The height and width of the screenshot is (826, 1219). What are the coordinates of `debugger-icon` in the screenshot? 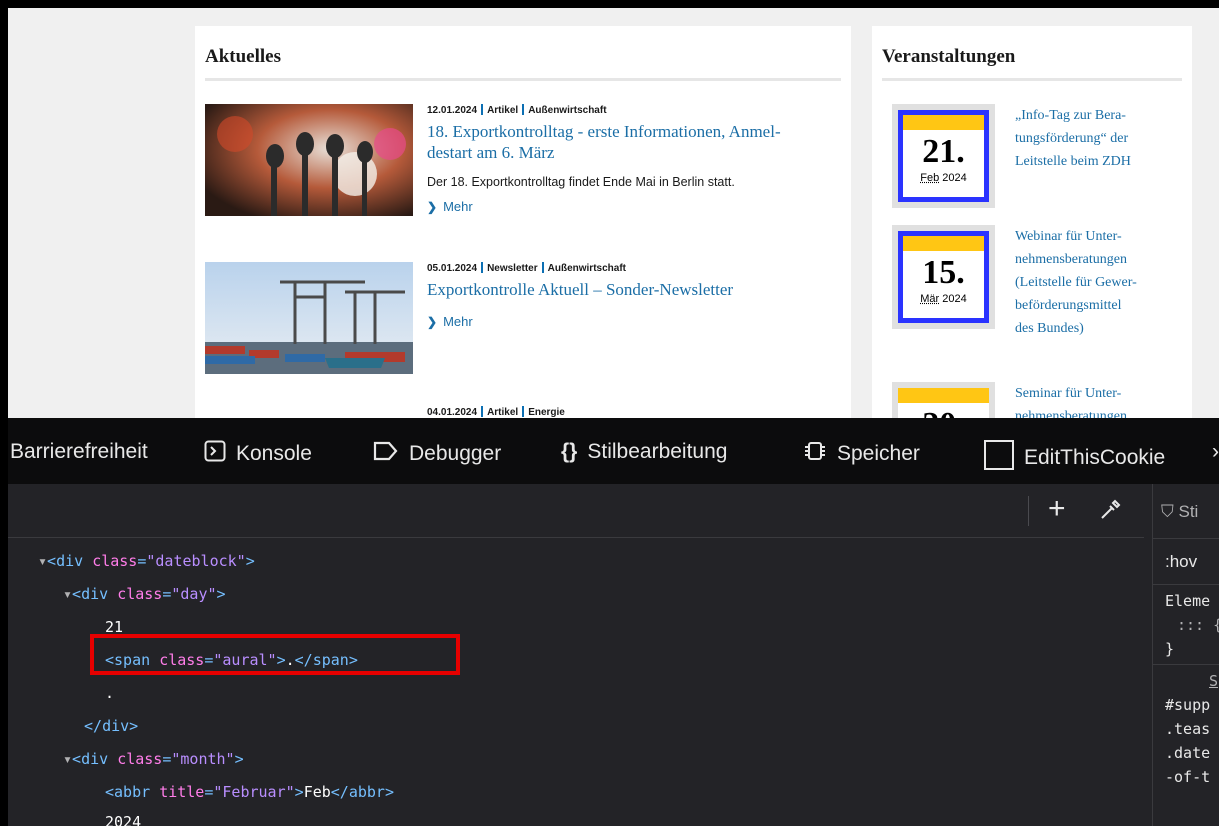 It's located at (386, 454).